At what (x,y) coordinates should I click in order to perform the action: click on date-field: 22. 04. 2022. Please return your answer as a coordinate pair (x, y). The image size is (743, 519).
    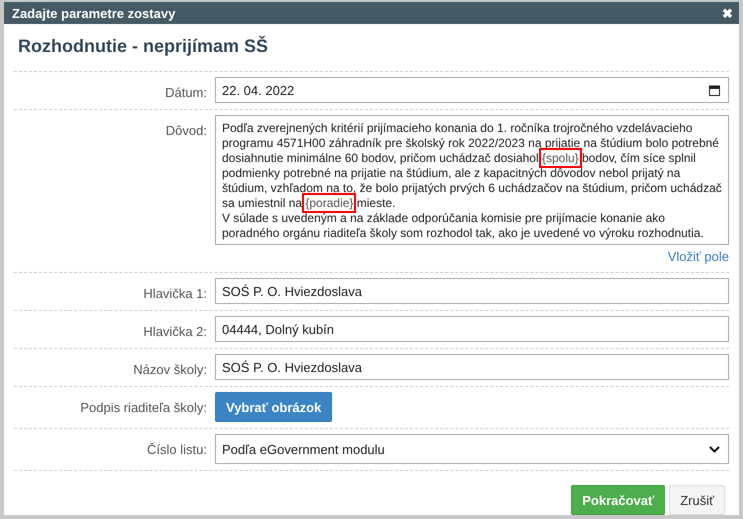
    Looking at the image, I should click on (472, 90).